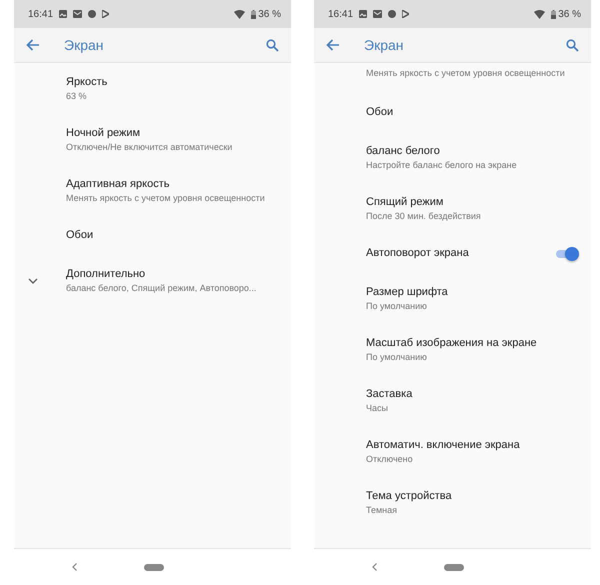  Describe the element at coordinates (33, 281) in the screenshot. I see `chevron-down-icon` at that location.